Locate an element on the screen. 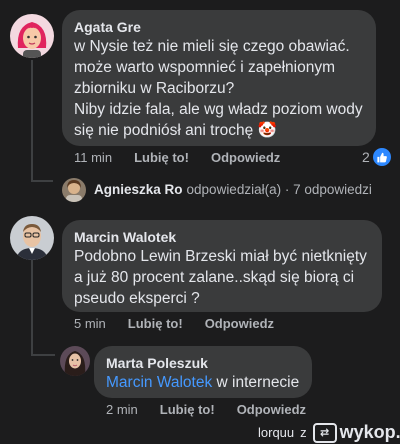 This screenshot has width=400, height=444. comment-line: pseudo eksperci ? is located at coordinates (137, 298).